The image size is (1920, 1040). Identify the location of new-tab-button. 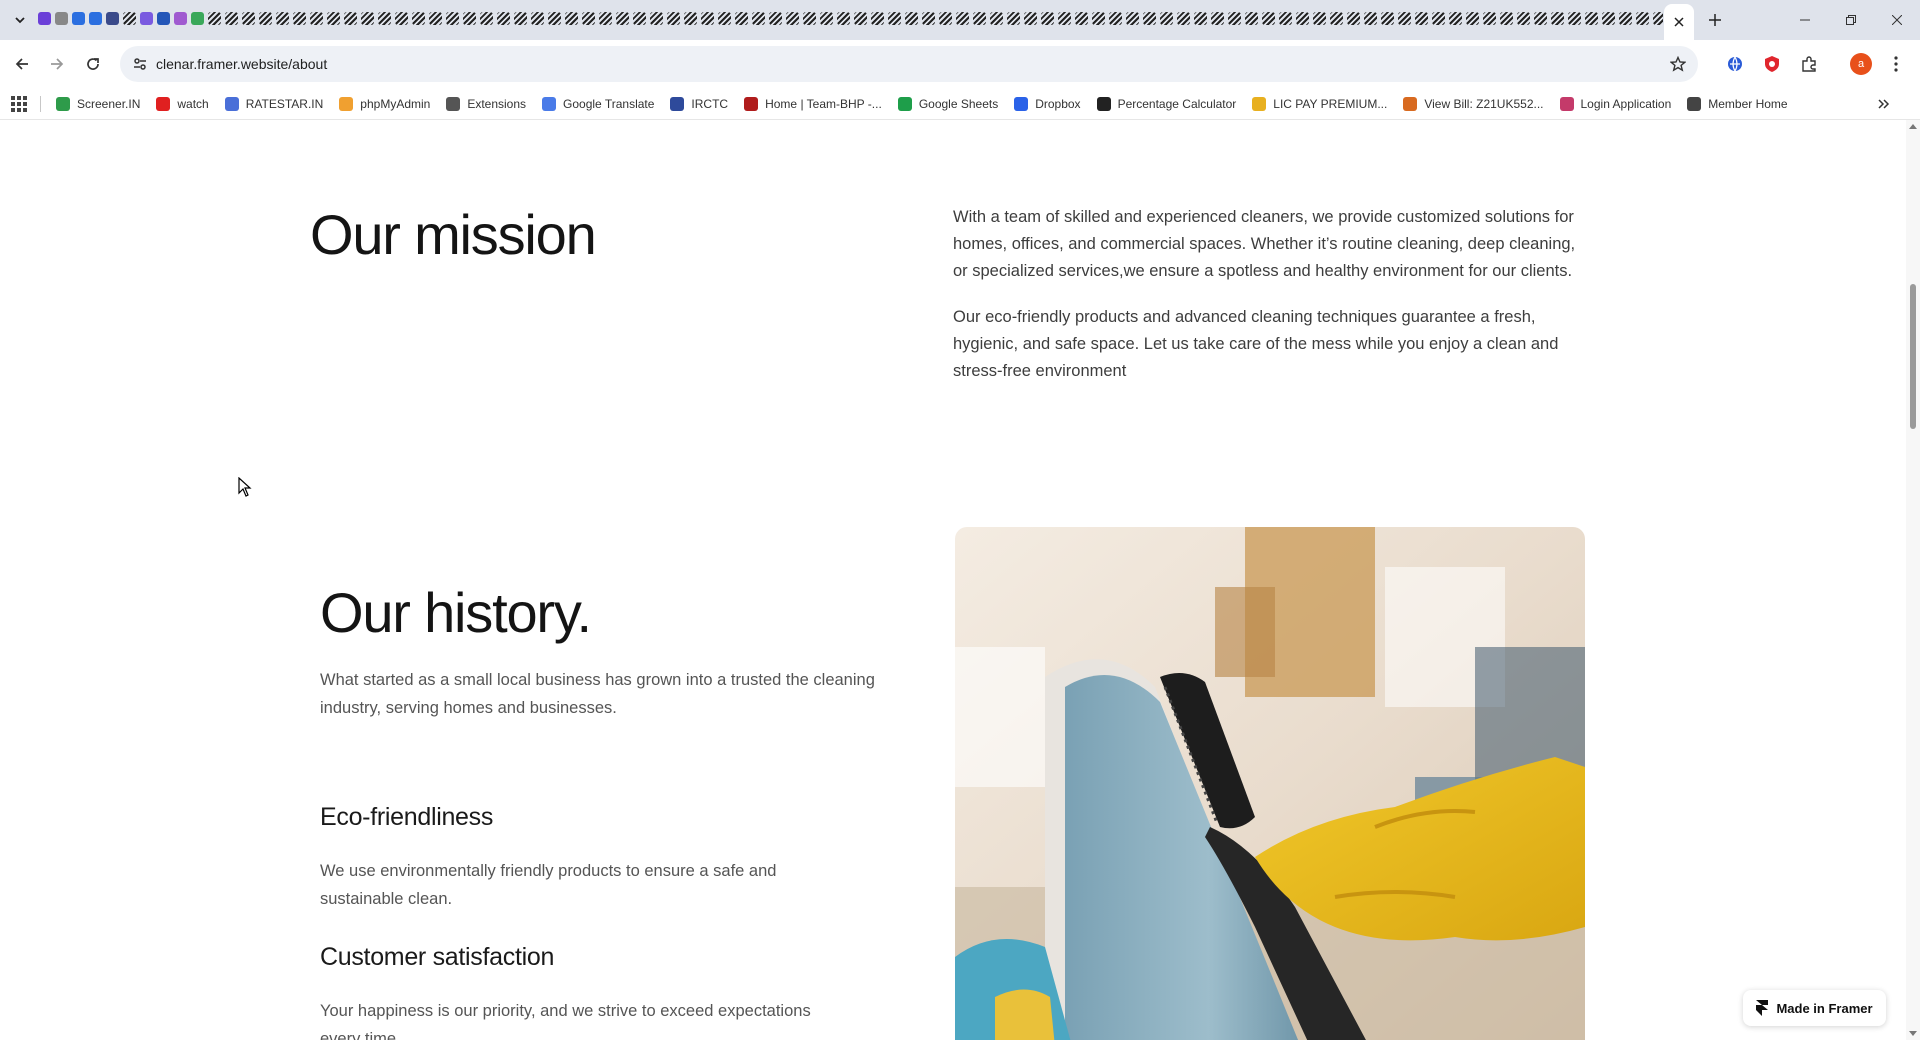
(1715, 20).